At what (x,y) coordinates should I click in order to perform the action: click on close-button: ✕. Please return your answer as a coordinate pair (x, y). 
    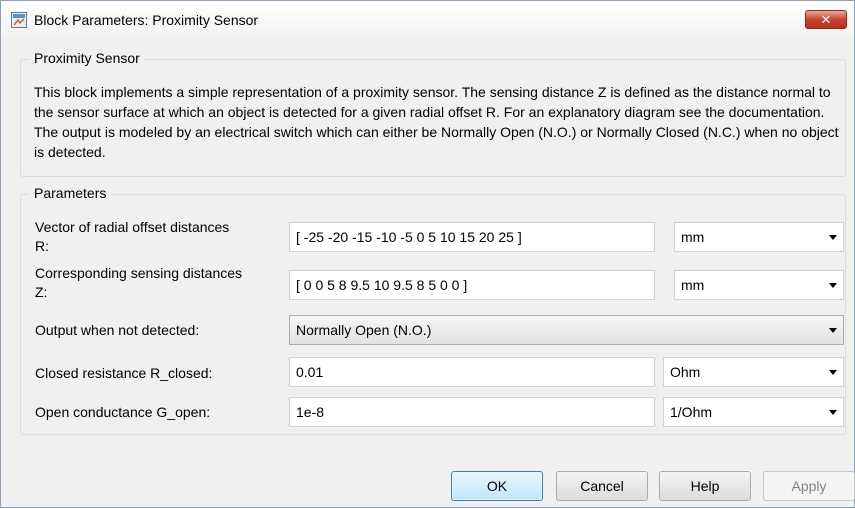
    Looking at the image, I should click on (826, 19).